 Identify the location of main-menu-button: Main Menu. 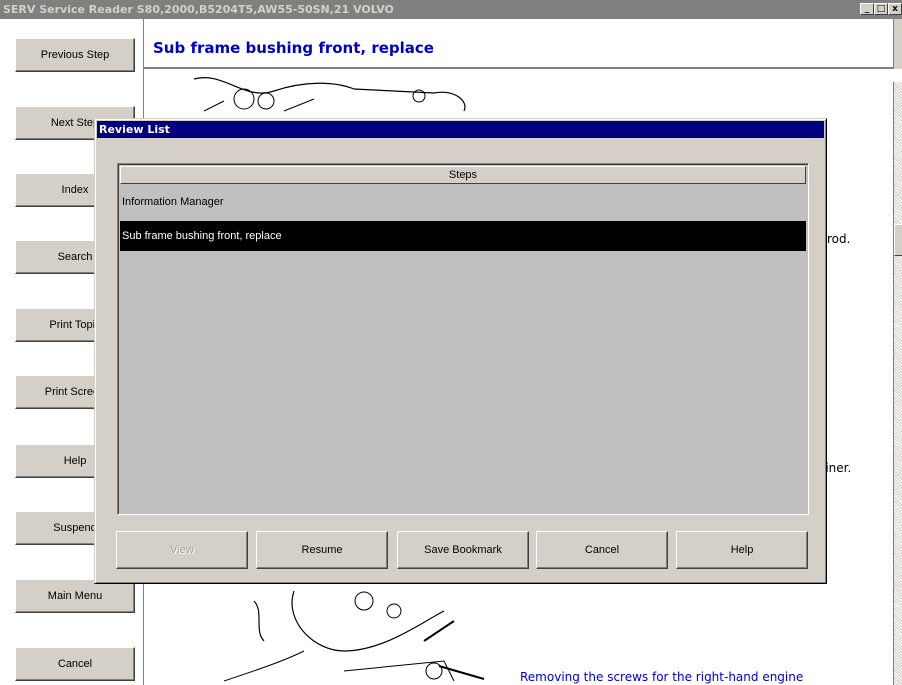
(75, 596).